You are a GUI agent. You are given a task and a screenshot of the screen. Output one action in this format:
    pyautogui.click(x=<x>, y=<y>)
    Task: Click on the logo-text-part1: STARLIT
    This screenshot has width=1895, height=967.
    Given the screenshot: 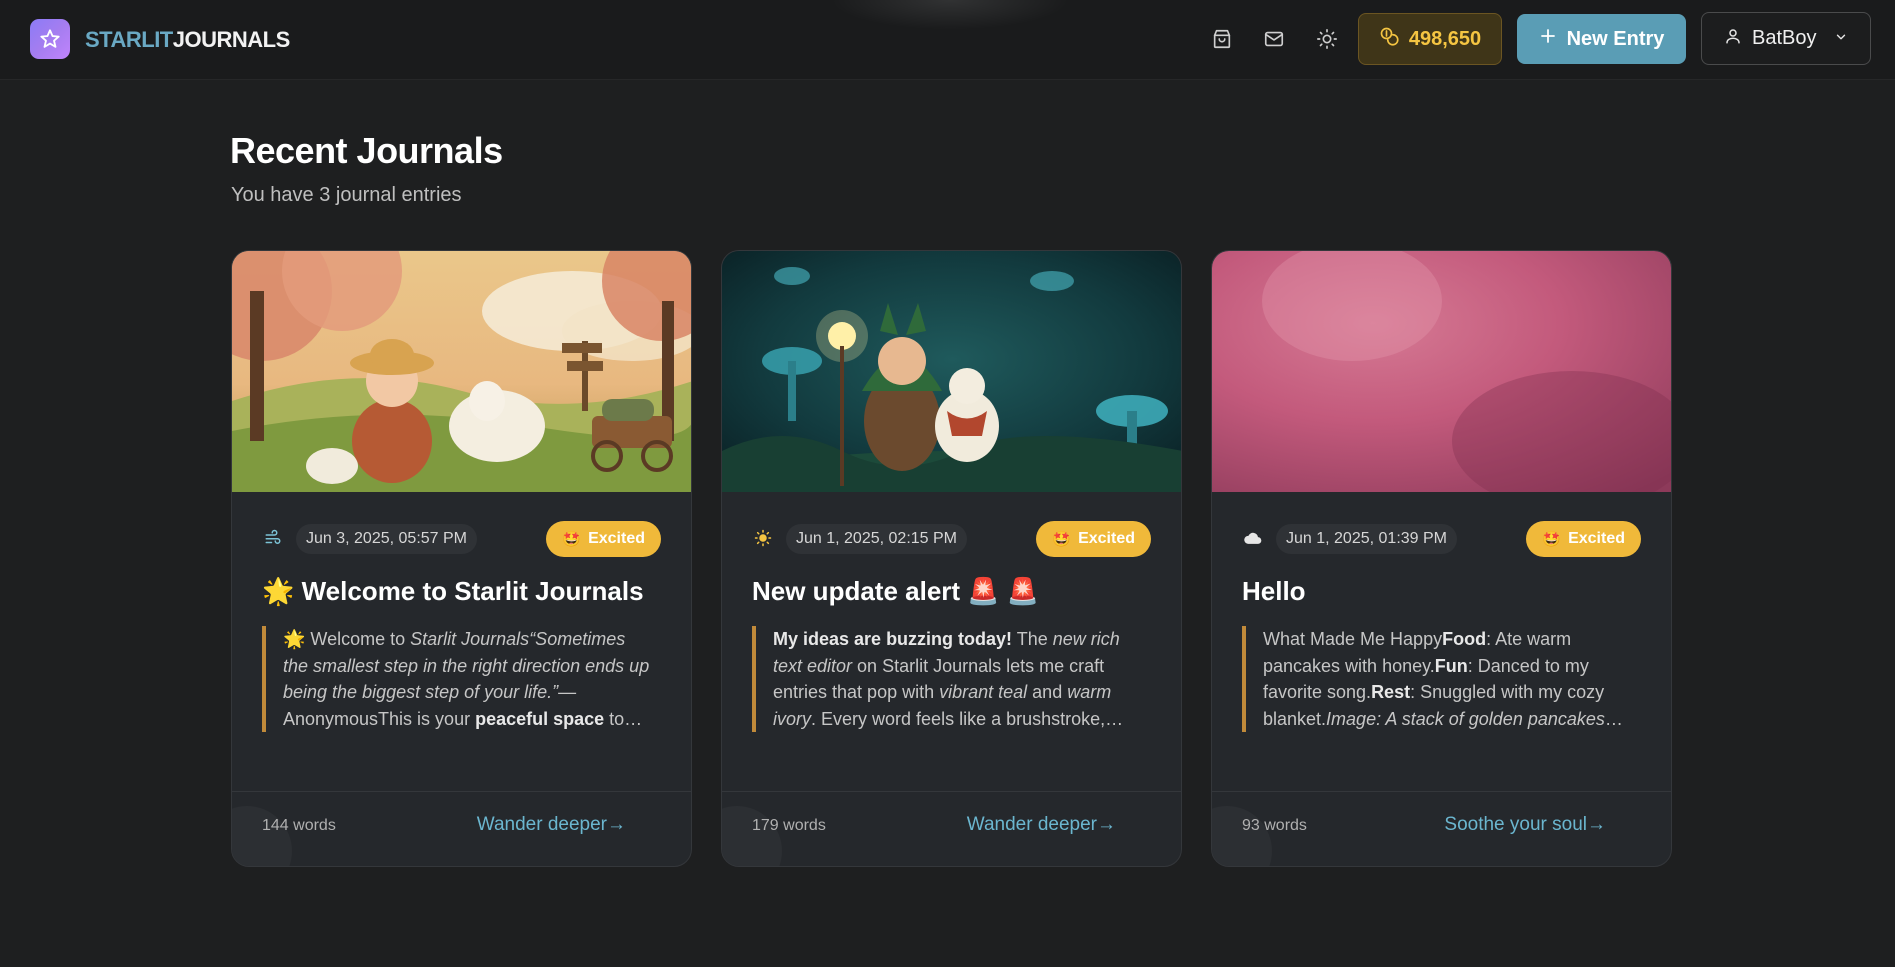 What is the action you would take?
    pyautogui.click(x=129, y=39)
    